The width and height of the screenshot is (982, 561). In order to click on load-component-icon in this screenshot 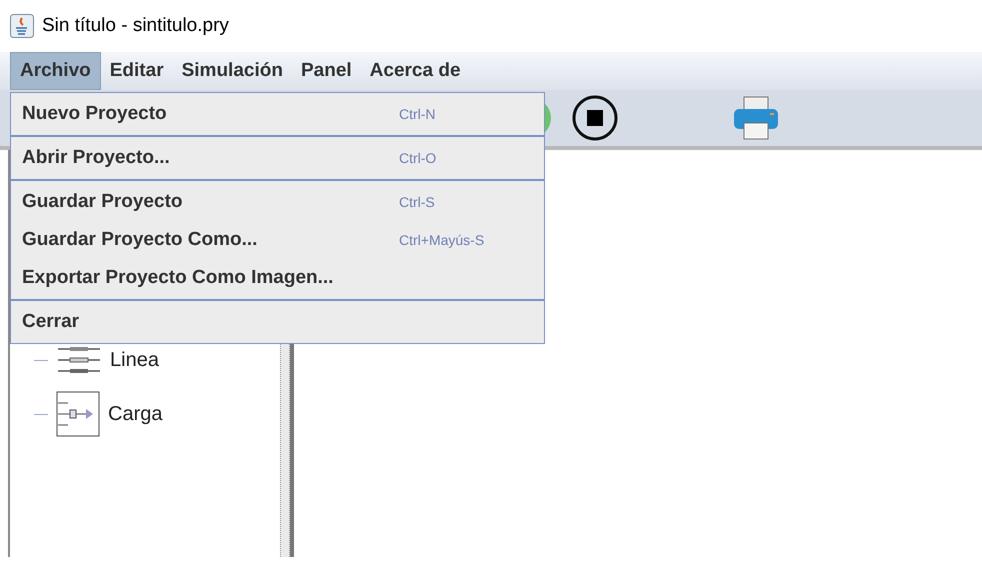, I will do `click(78, 414)`.